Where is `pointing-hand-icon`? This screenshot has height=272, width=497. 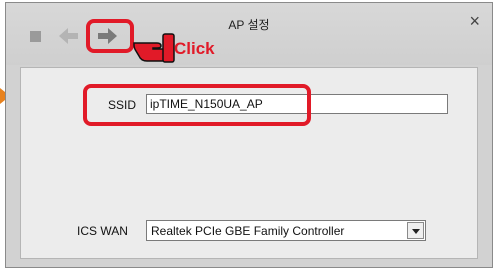
pointing-hand-icon is located at coordinates (154, 48).